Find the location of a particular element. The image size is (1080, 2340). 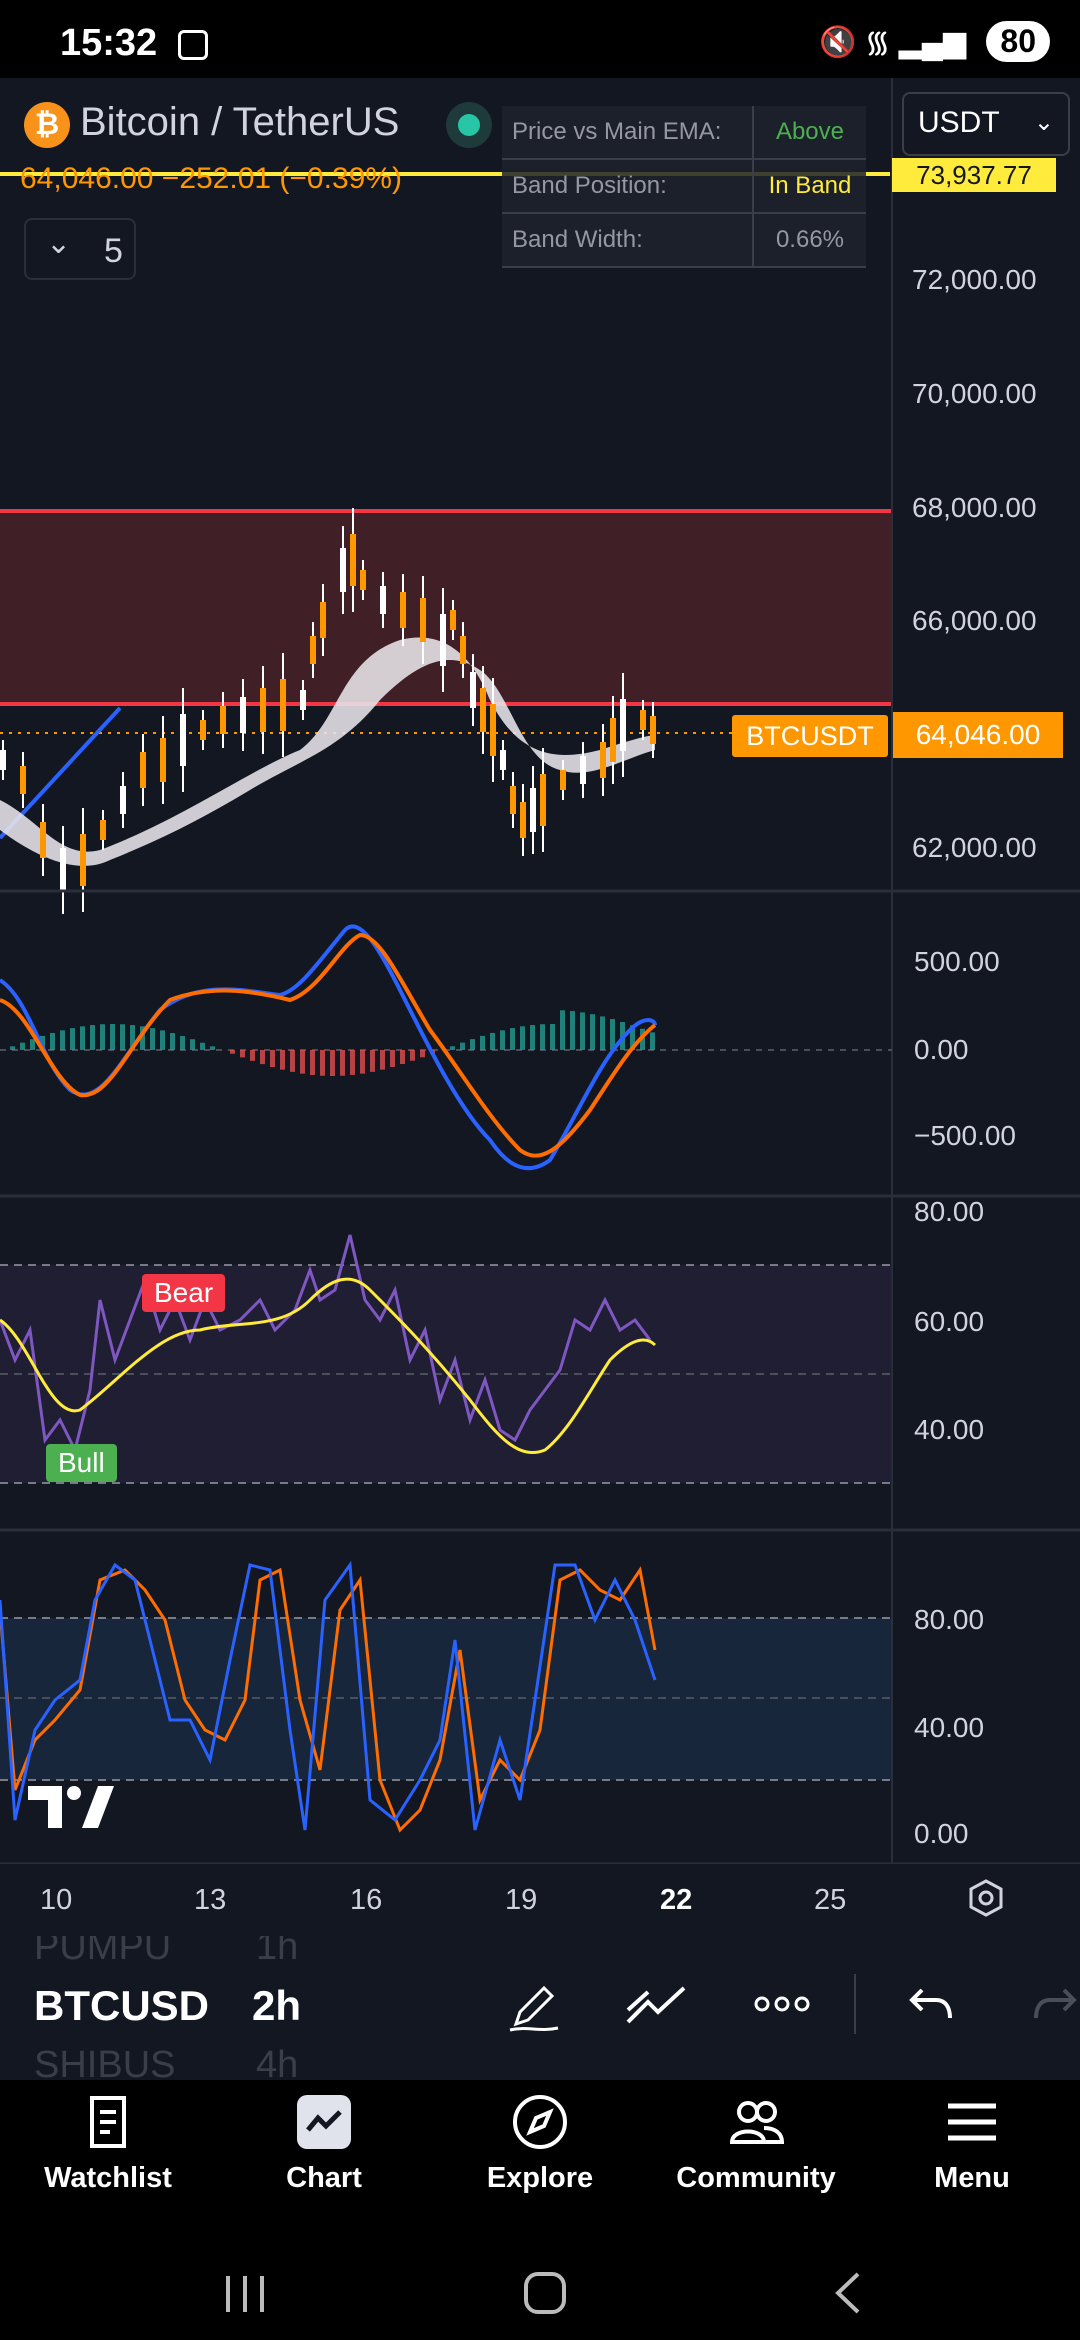

interval-list-item: 4h is located at coordinates (277, 2061).